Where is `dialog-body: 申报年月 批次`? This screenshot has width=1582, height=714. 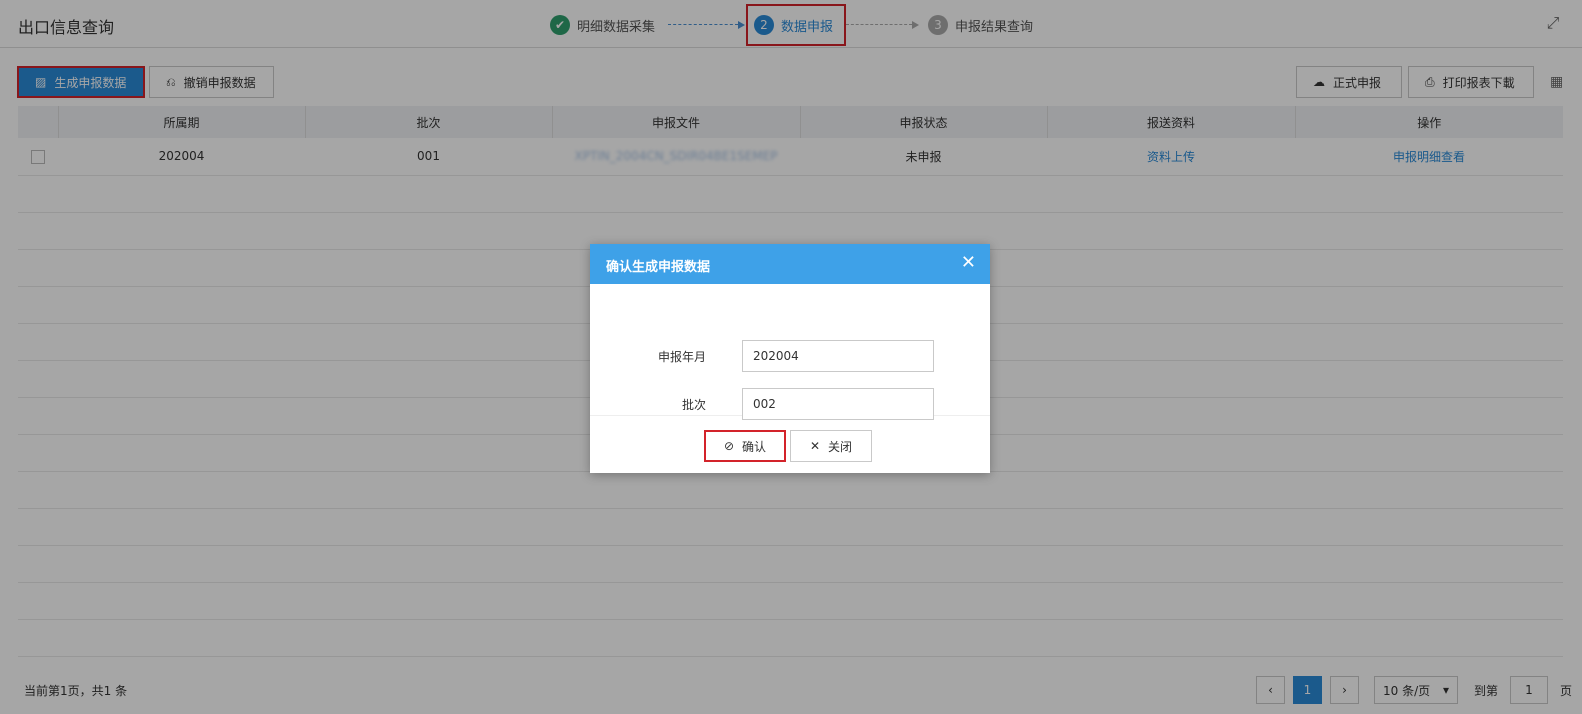 dialog-body: 申报年月 批次 is located at coordinates (790, 352).